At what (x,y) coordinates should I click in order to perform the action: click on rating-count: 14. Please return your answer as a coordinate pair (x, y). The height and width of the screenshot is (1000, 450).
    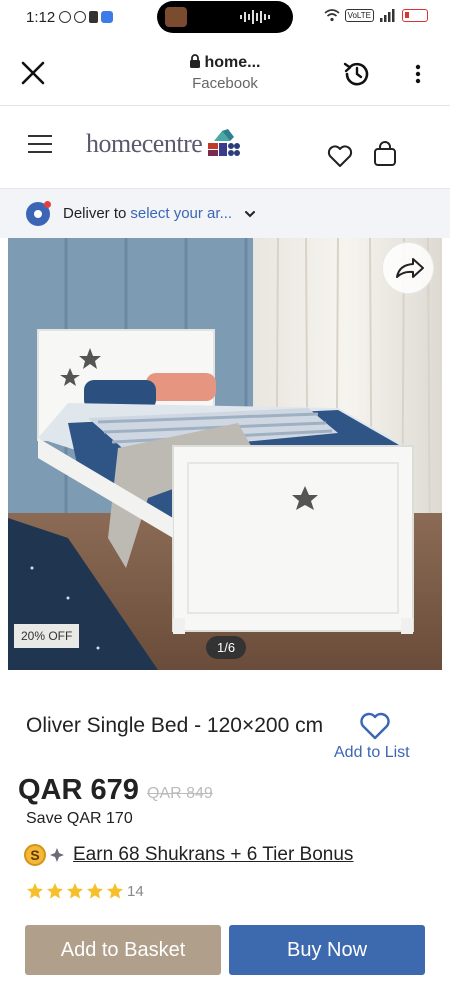
    Looking at the image, I should click on (135, 891).